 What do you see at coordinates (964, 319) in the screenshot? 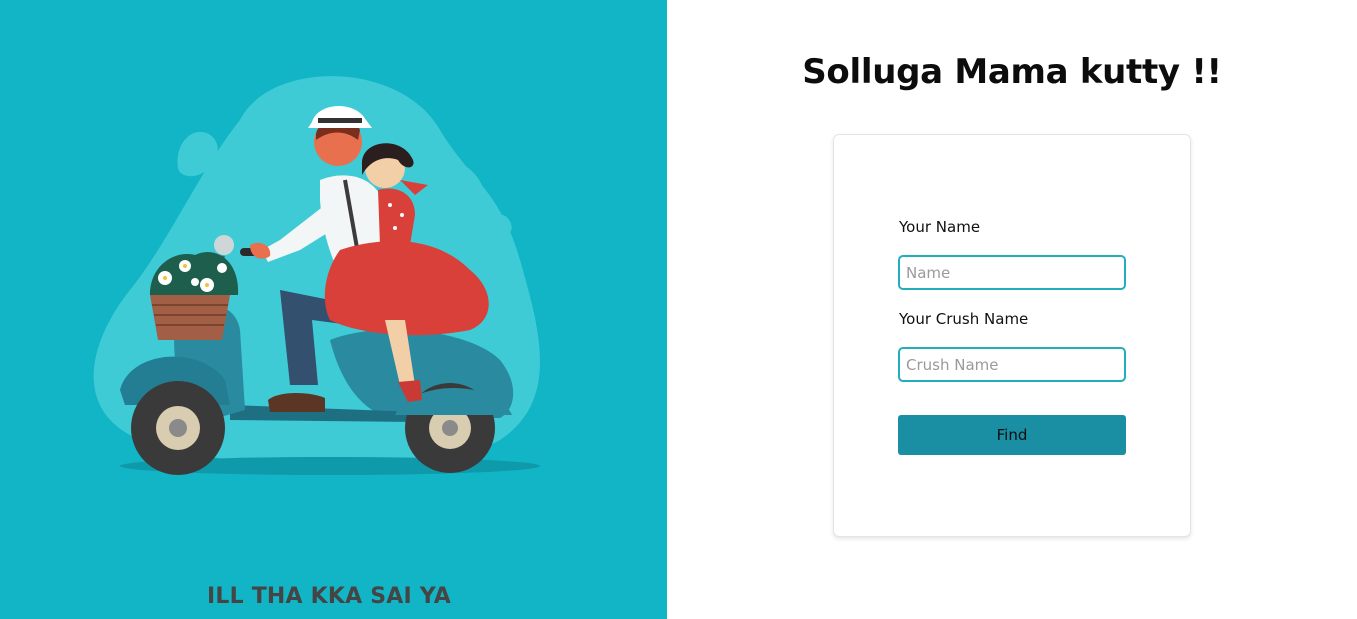
I see `crush-name-label: Your Crush Name` at bounding box center [964, 319].